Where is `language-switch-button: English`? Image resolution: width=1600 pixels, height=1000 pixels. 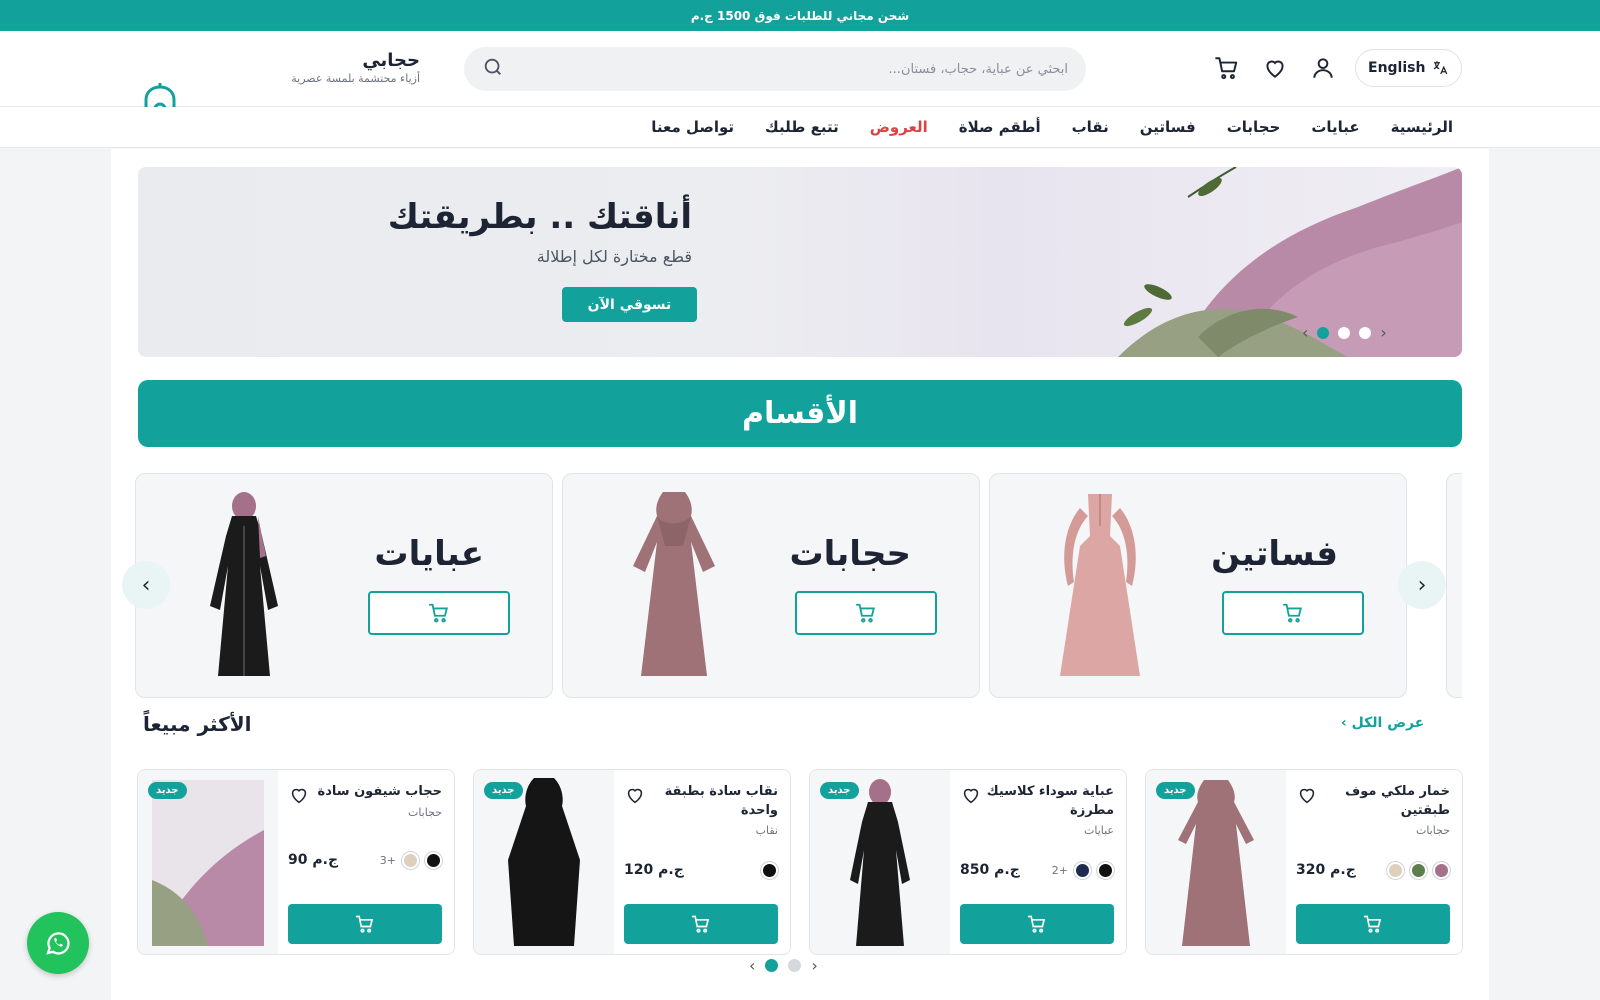
language-switch-button: English is located at coordinates (1409, 68).